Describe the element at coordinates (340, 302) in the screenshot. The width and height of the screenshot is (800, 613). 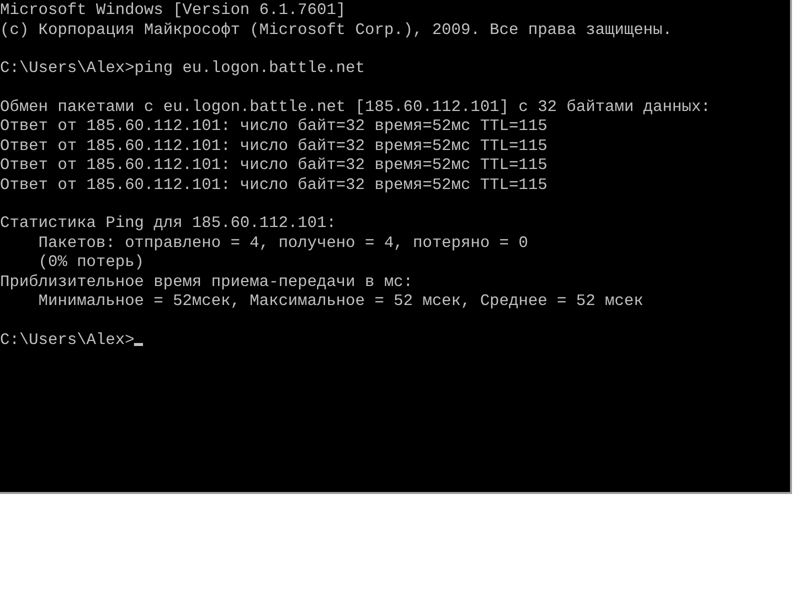
I see `console-line: Минимальное = 52мсек, Максимальное = 52 мсек, Среднее = 52 мсек` at that location.